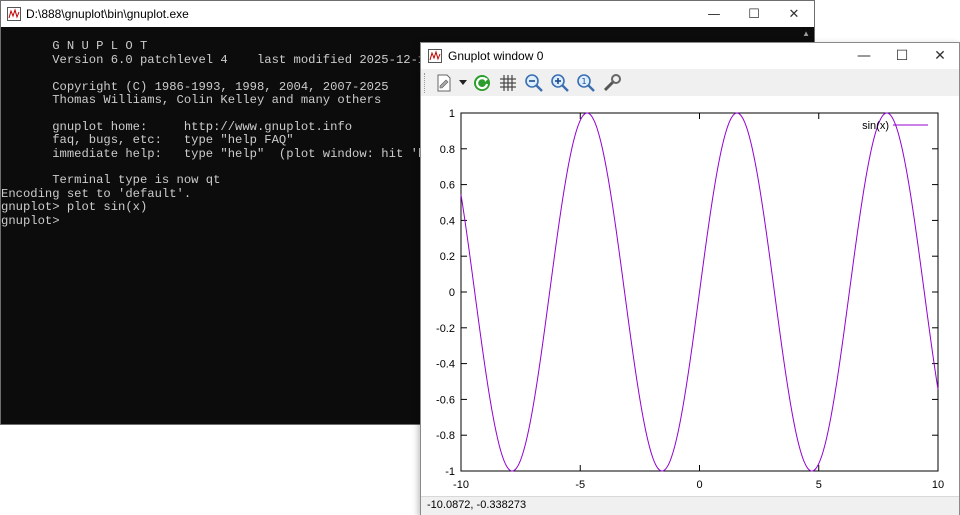 The image size is (960, 515). Describe the element at coordinates (875, 126) in the screenshot. I see `legend-label: sin(x)` at that location.